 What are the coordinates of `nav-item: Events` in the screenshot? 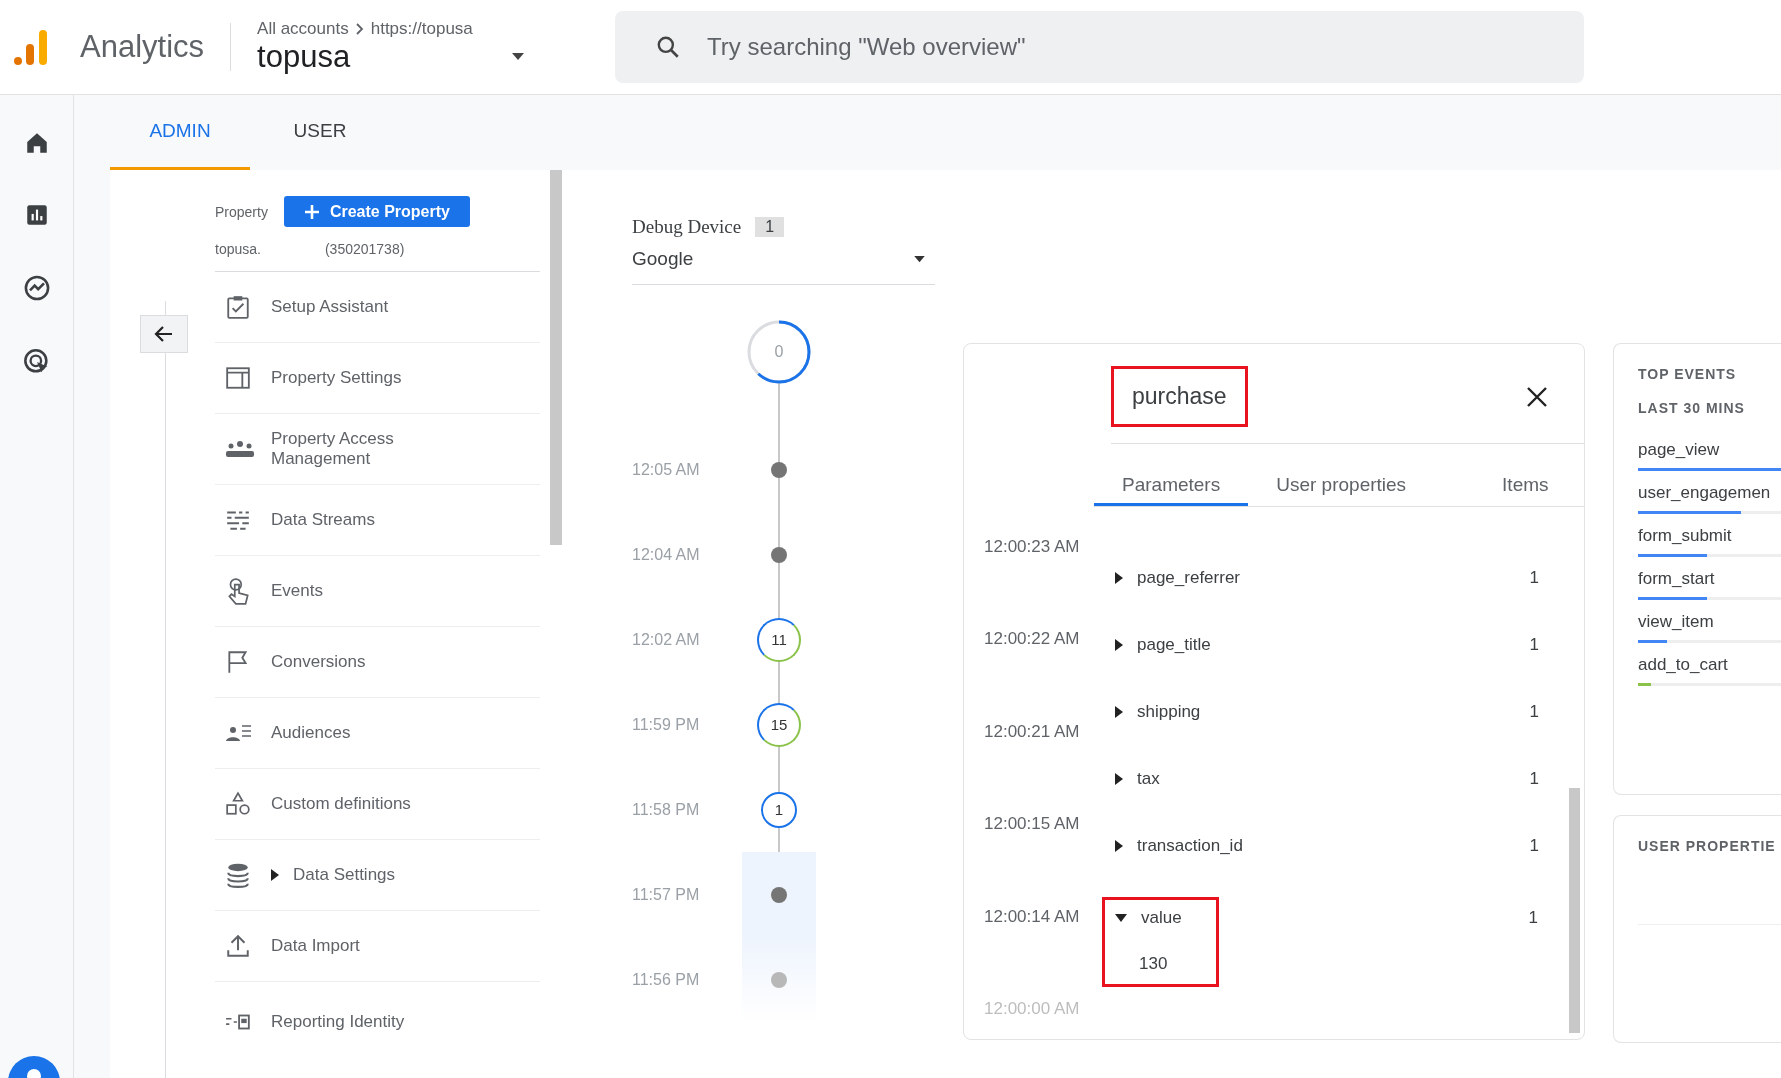 It's located at (377, 591).